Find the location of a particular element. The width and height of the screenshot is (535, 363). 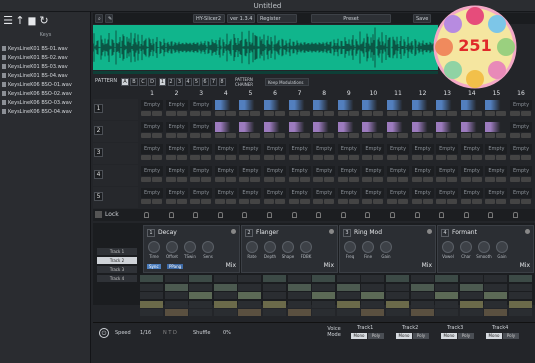

track-select-button: Track 3 is located at coordinates (117, 269).